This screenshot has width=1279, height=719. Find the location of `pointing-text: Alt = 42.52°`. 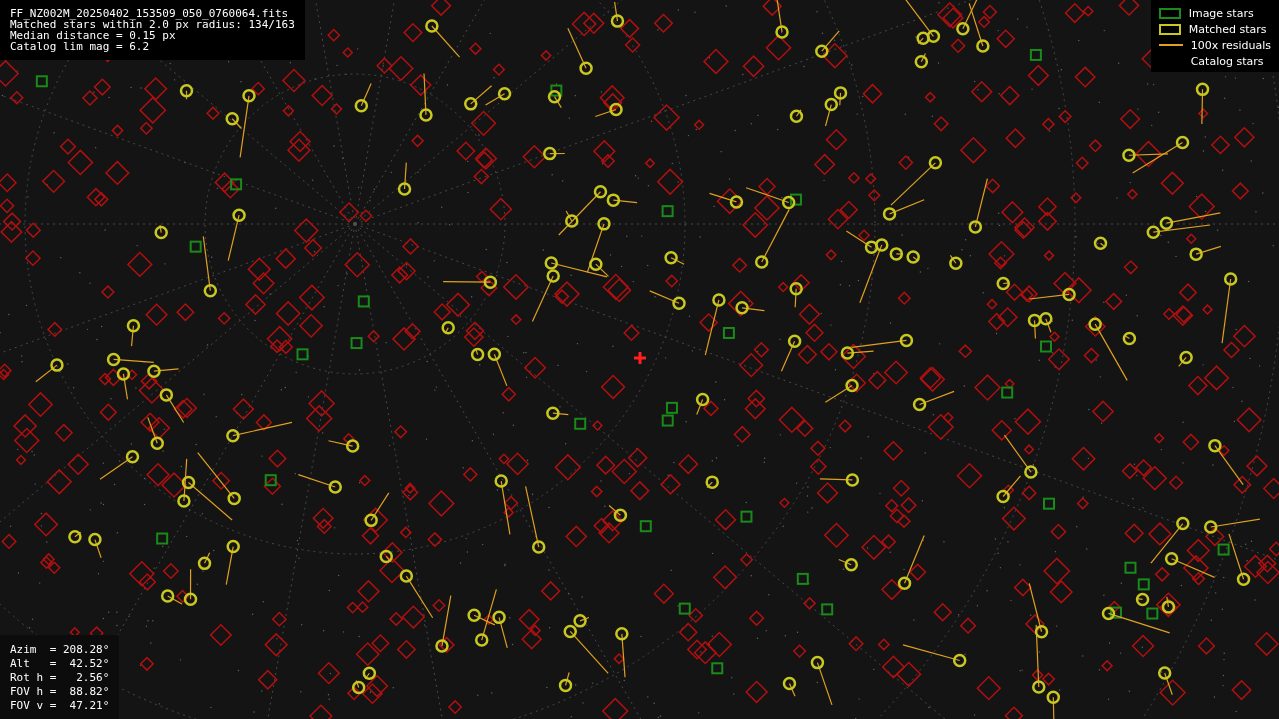

pointing-text: Alt = 42.52° is located at coordinates (60, 664).